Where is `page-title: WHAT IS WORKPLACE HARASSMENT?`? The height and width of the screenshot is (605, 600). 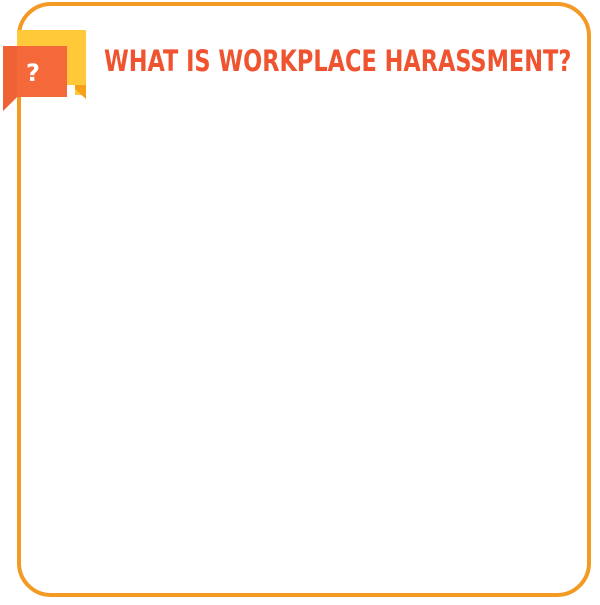 page-title: WHAT IS WORKPLACE HARASSMENT? is located at coordinates (338, 61).